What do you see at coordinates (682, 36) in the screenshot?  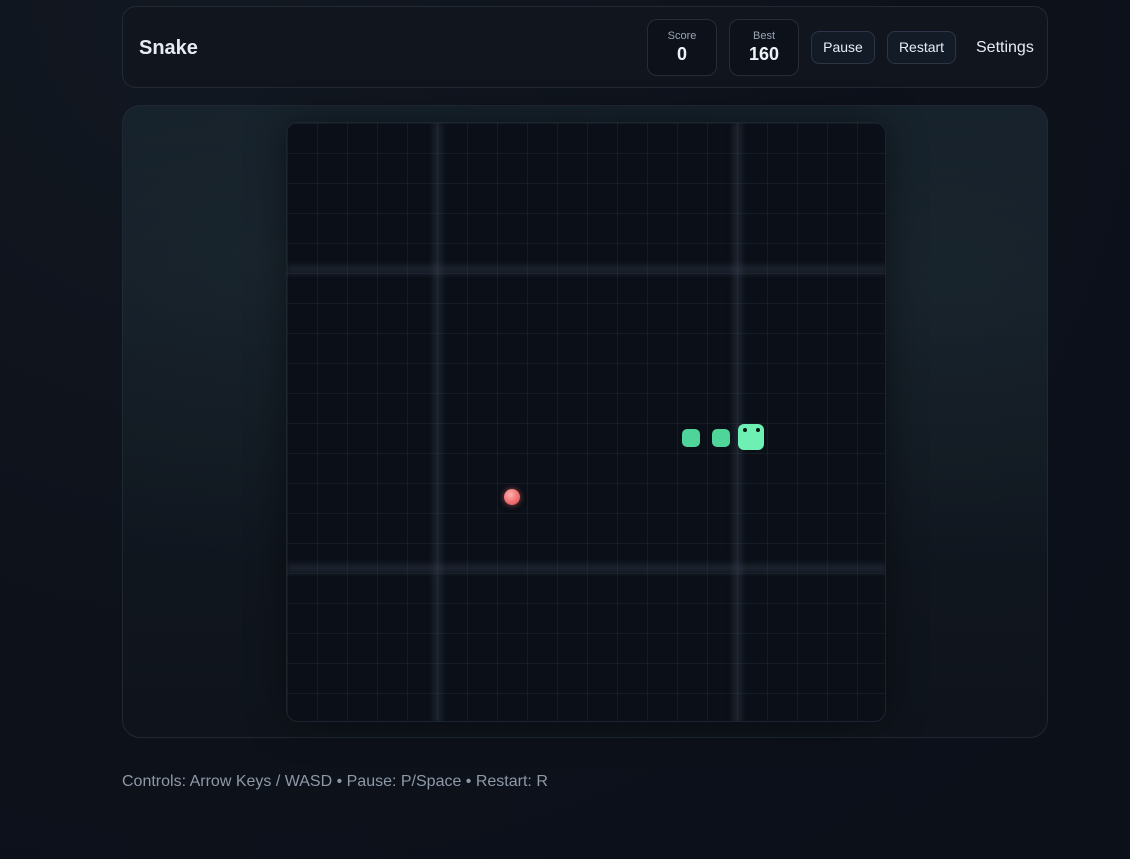 I see `score-label: Score` at bounding box center [682, 36].